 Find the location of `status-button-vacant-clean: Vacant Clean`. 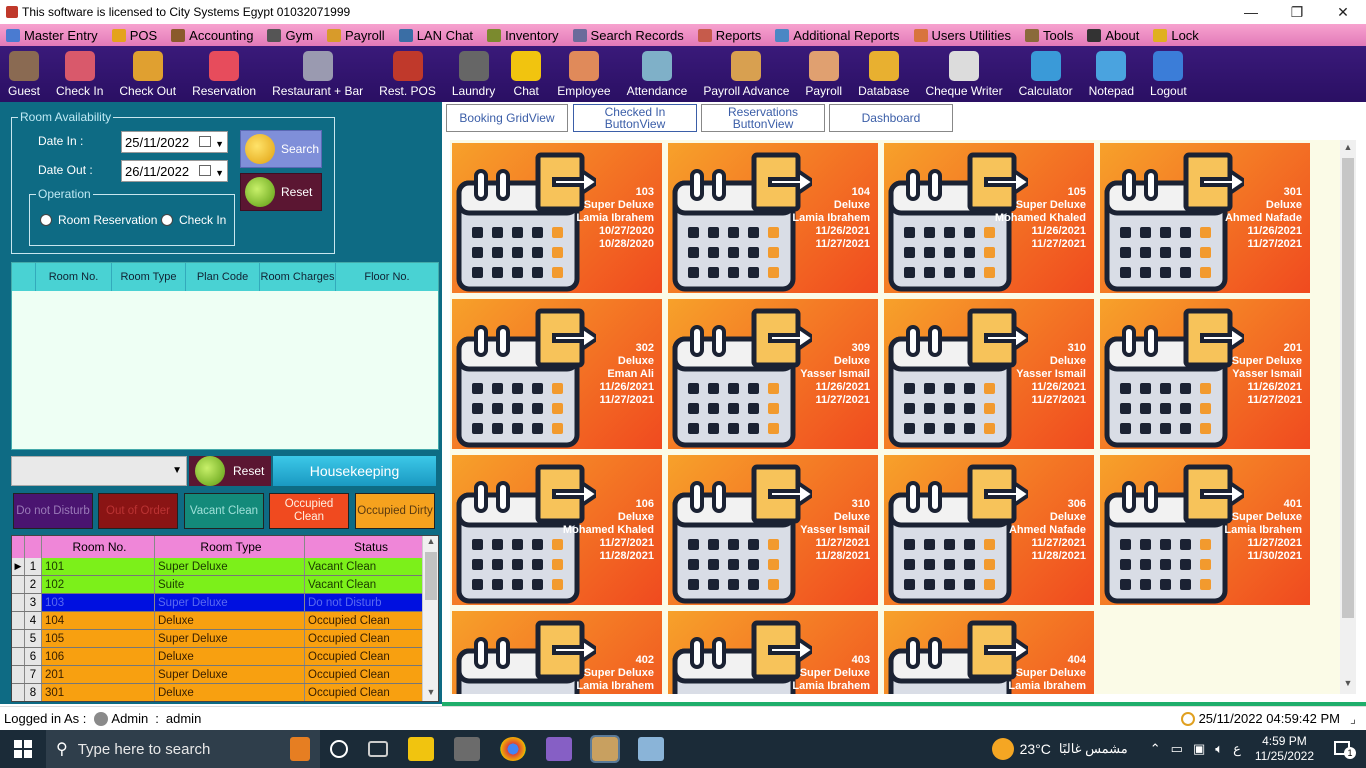

status-button-vacant-clean: Vacant Clean is located at coordinates (224, 511).